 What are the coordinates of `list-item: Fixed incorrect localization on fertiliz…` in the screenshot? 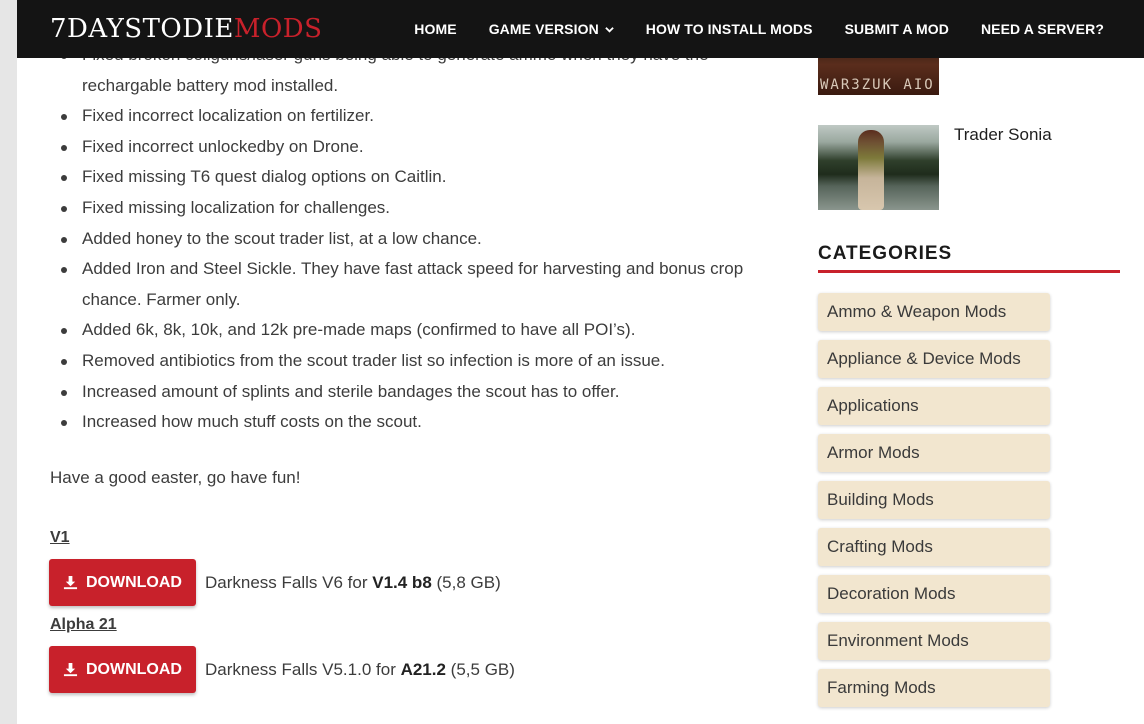 It's located at (410, 116).